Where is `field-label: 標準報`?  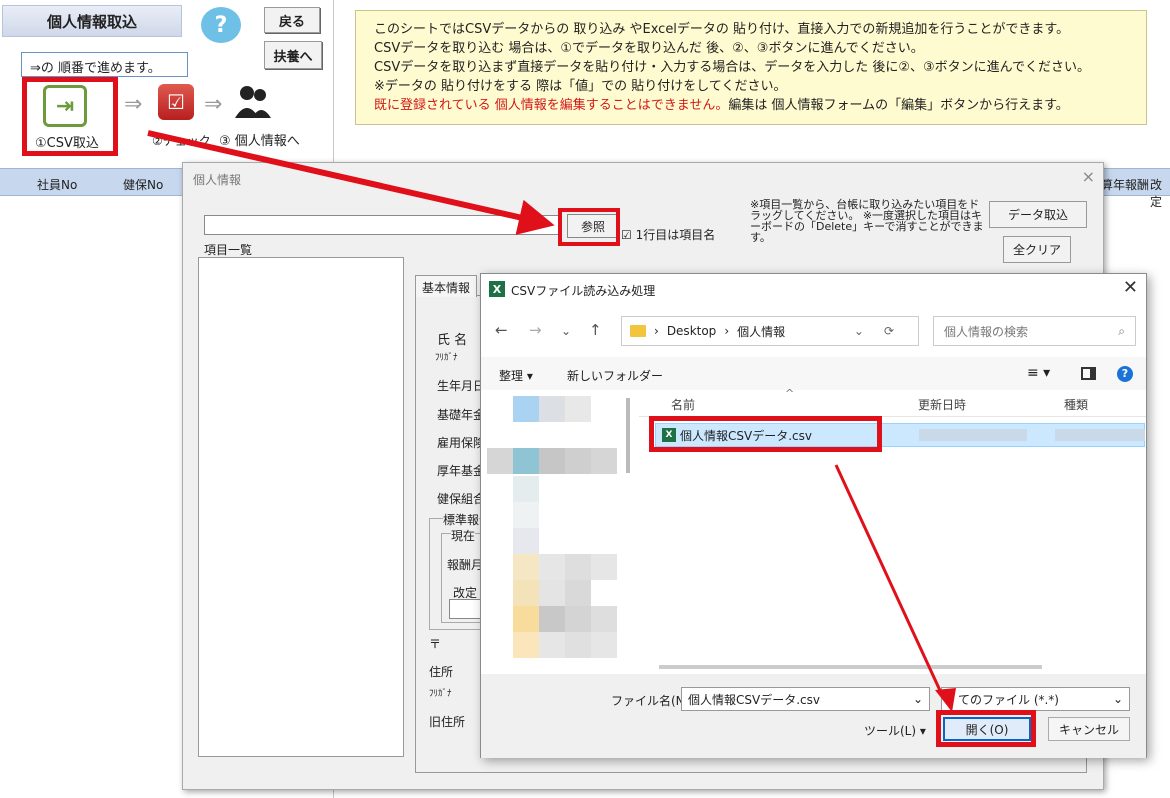
field-label: 標準報 is located at coordinates (461, 519).